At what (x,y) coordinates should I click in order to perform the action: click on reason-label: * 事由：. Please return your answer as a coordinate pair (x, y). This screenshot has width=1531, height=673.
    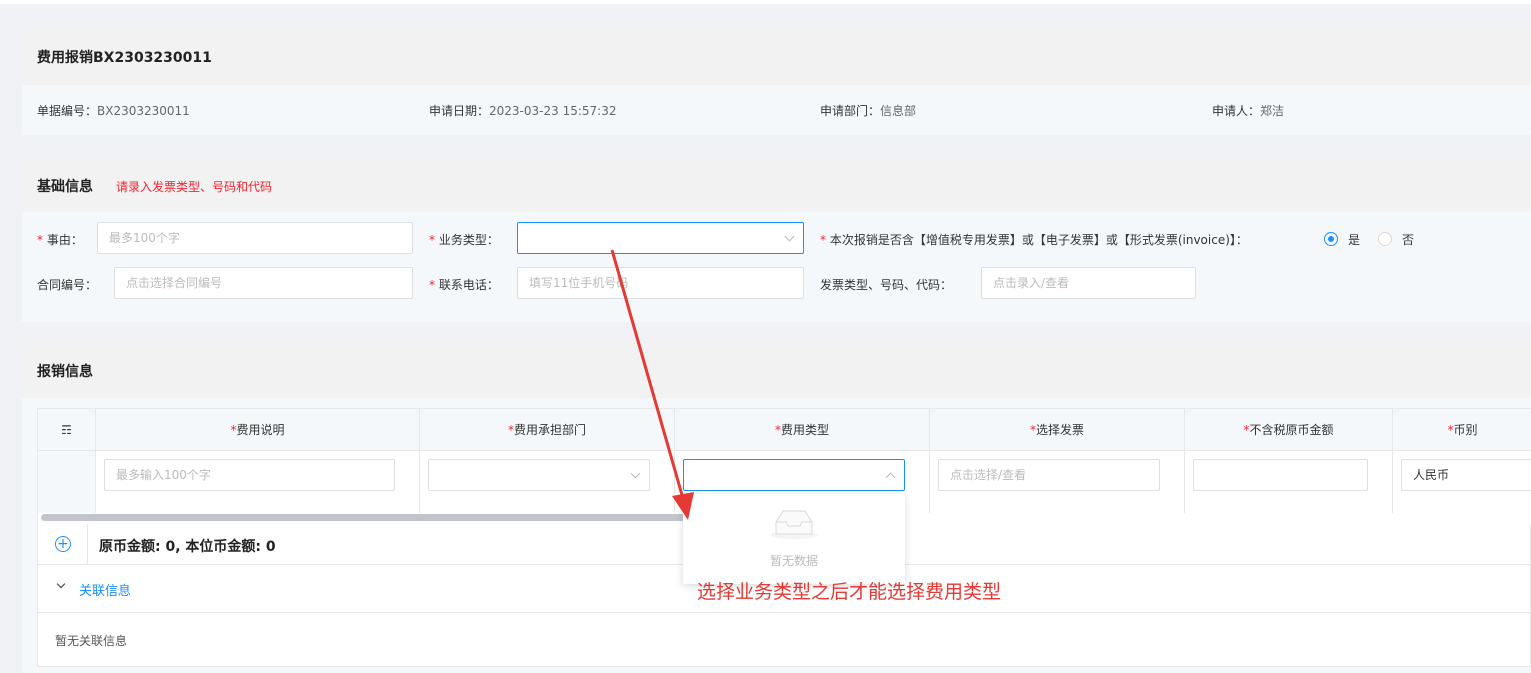
    Looking at the image, I should click on (60, 240).